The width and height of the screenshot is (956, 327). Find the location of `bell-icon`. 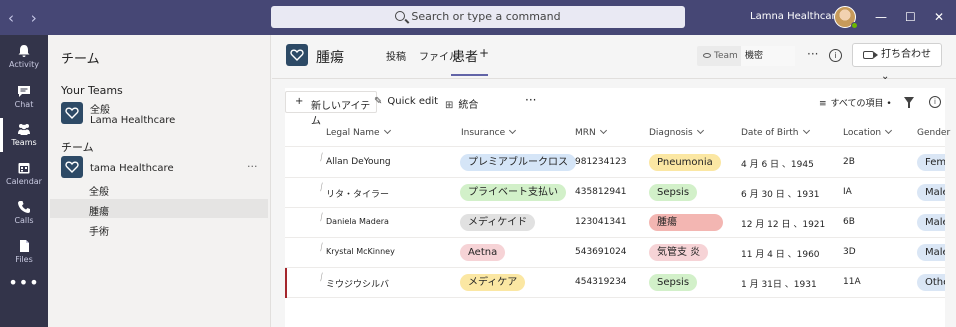

bell-icon is located at coordinates (24, 51).